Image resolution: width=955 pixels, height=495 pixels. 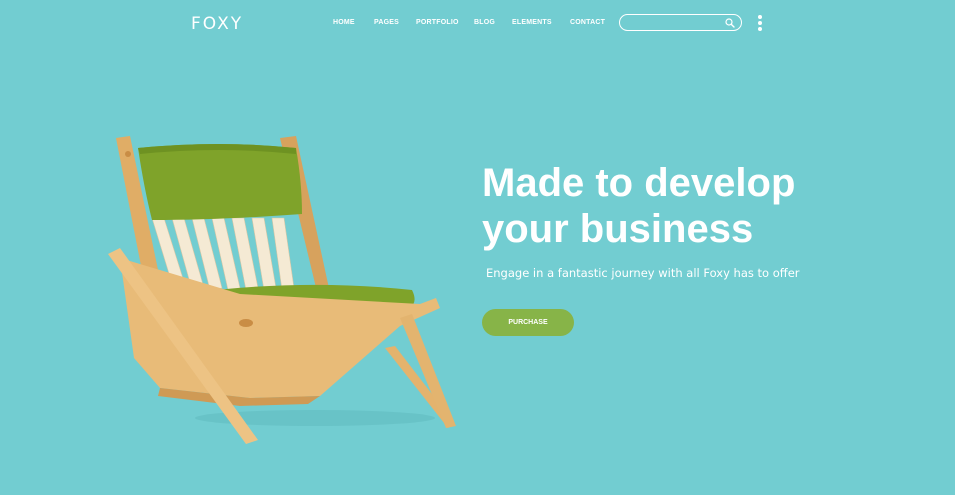 What do you see at coordinates (344, 22) in the screenshot?
I see `nav-item-home: HOME` at bounding box center [344, 22].